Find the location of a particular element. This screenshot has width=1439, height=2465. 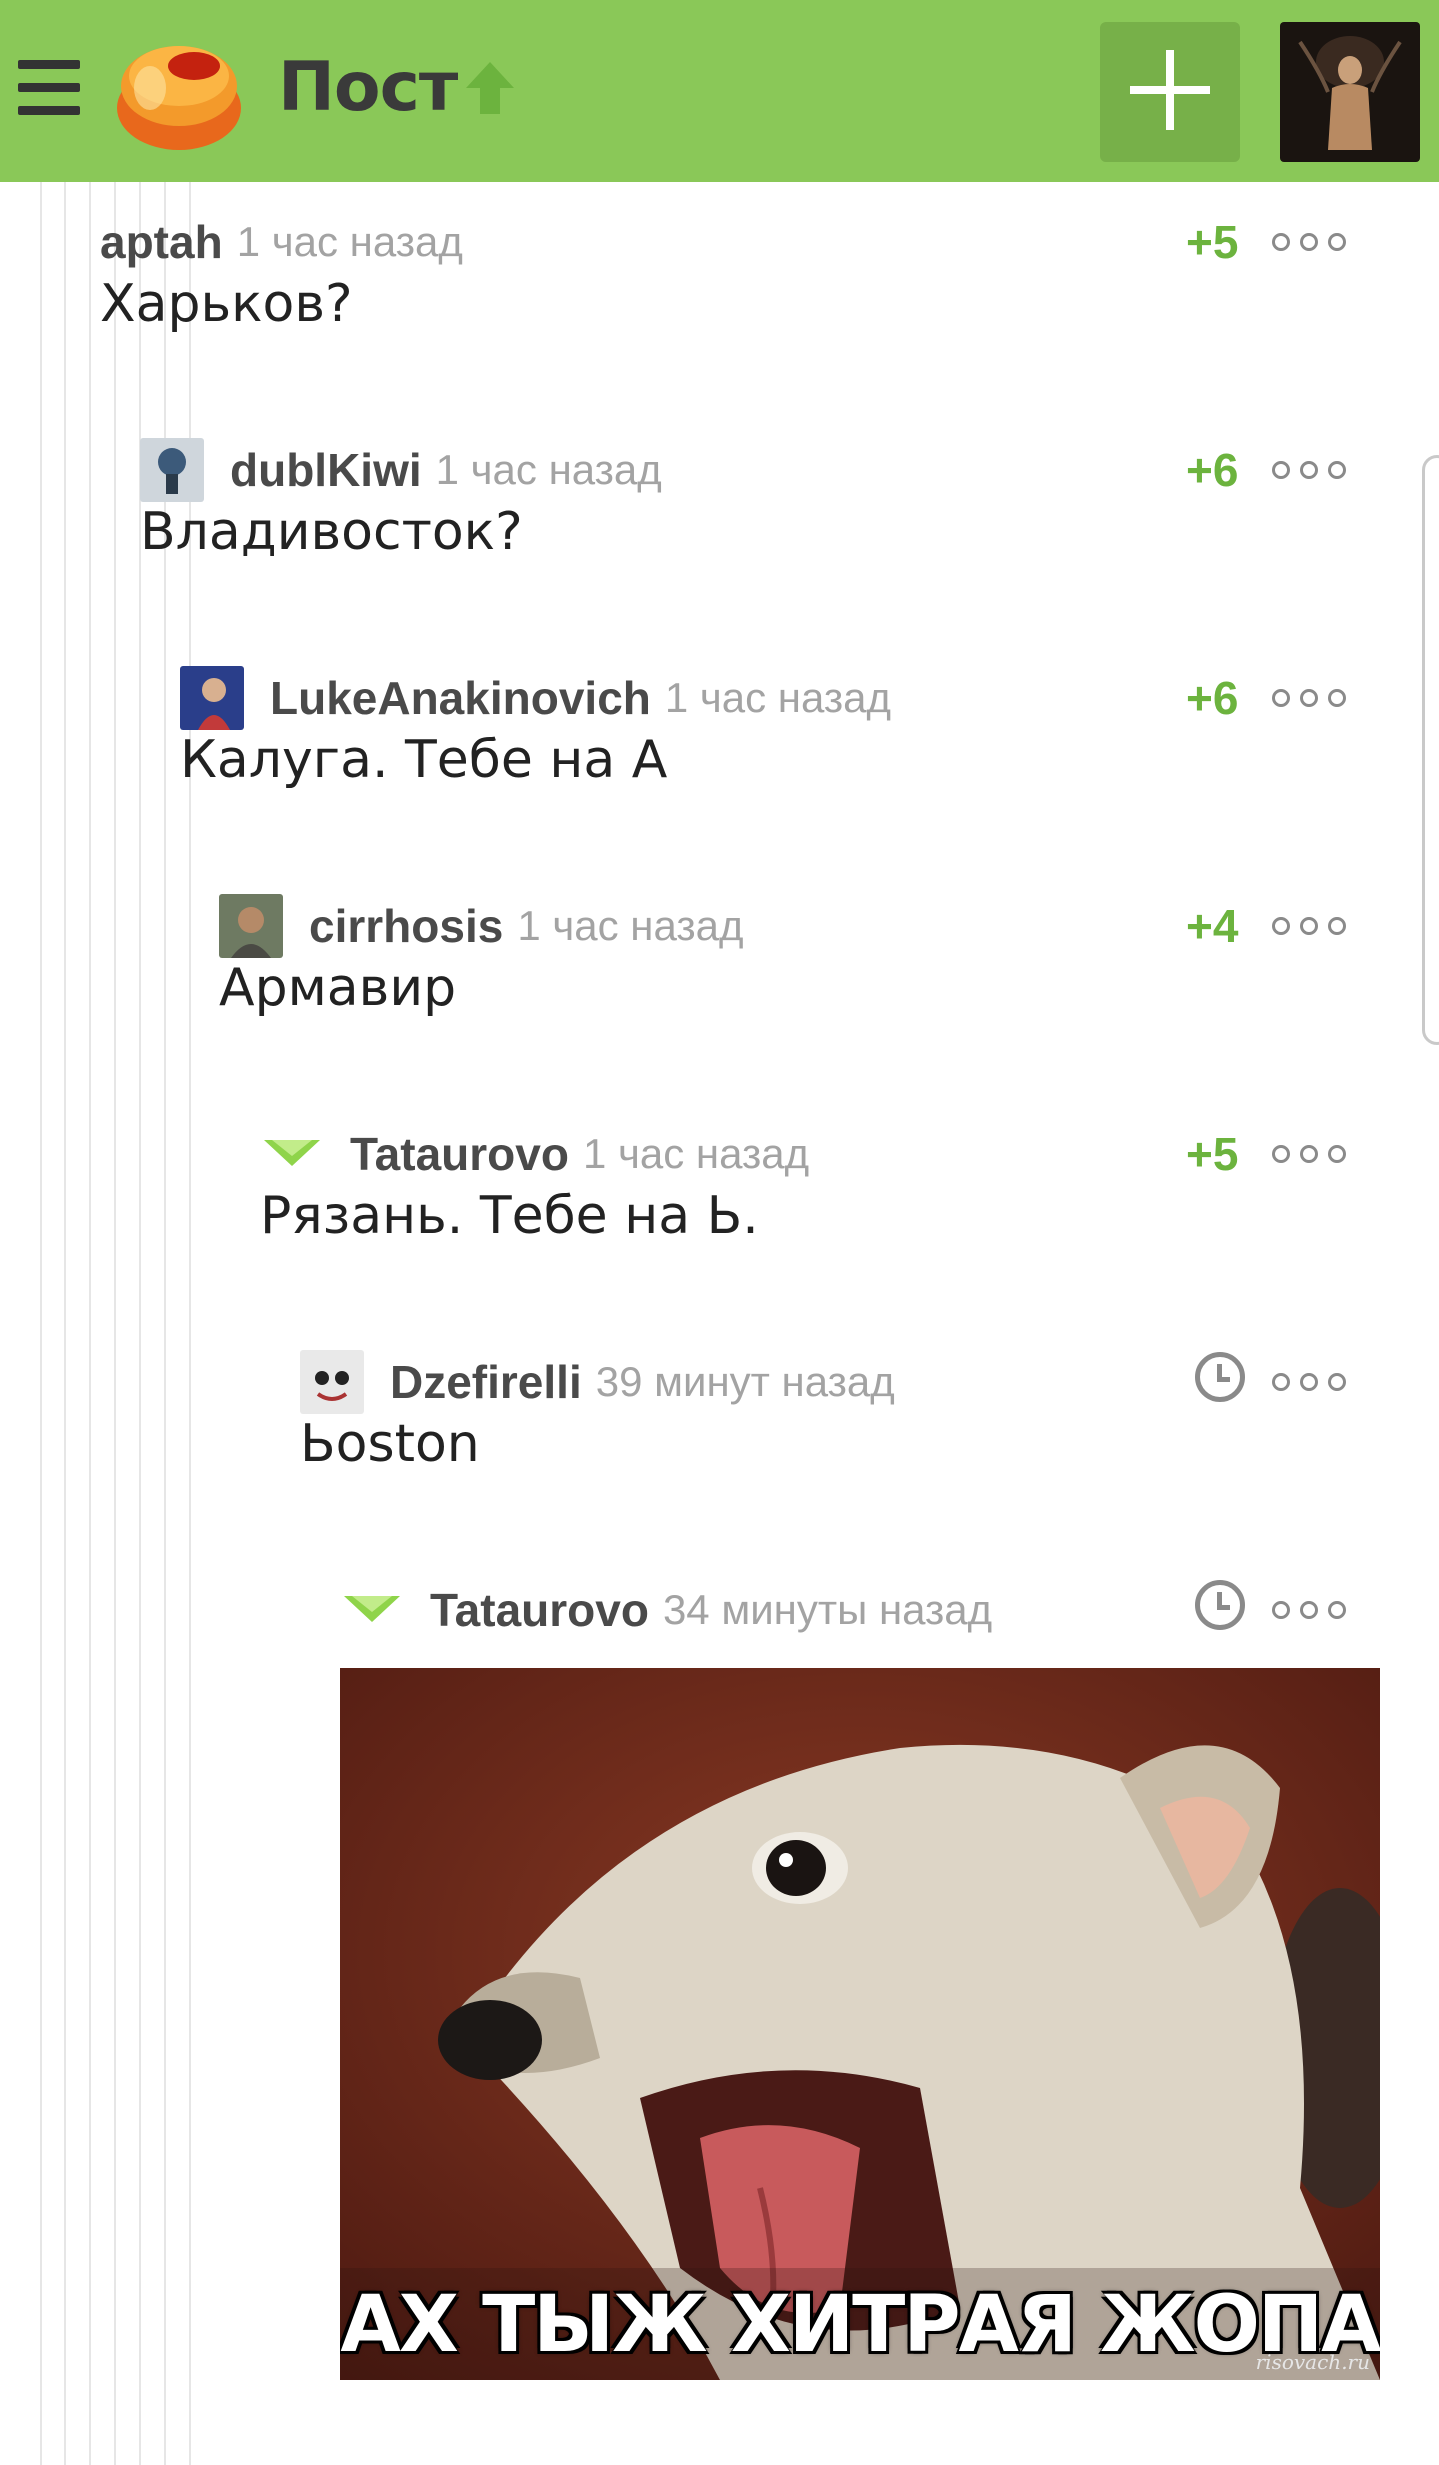

scroll-handle is located at coordinates (1430, 750).